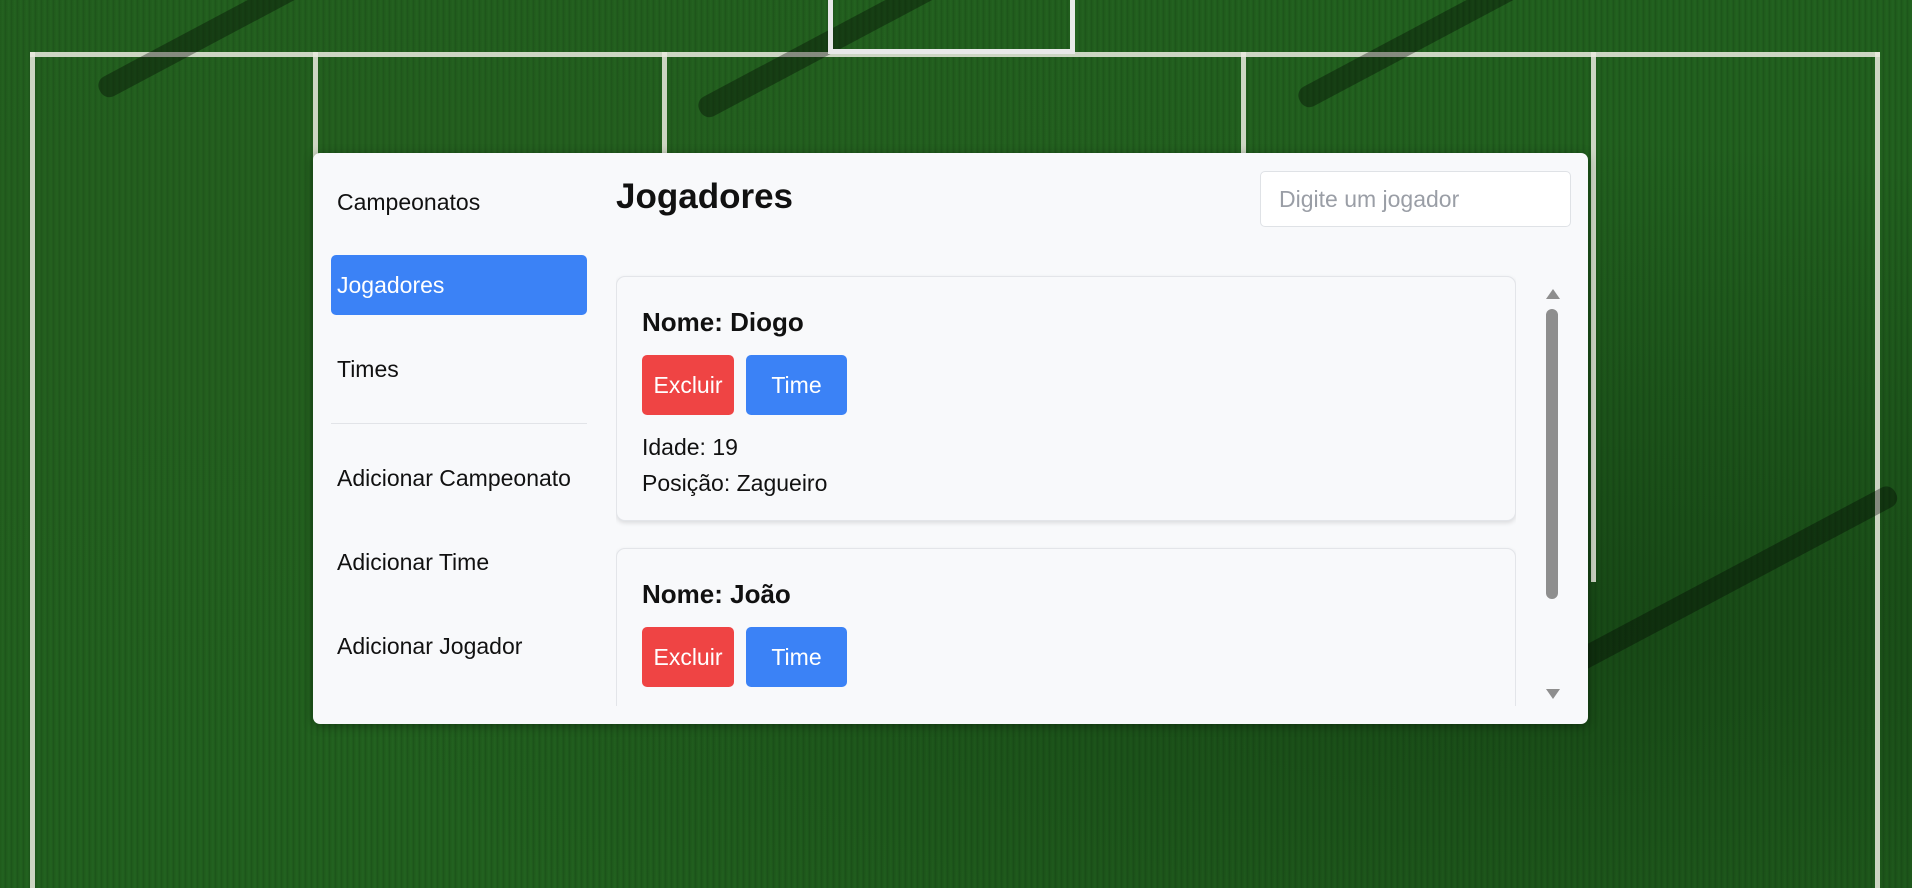 Image resolution: width=1912 pixels, height=888 pixels. Describe the element at coordinates (459, 478) in the screenshot. I see `sidebar-item-adicionar-campeonato: Adicionar Campeonato` at that location.